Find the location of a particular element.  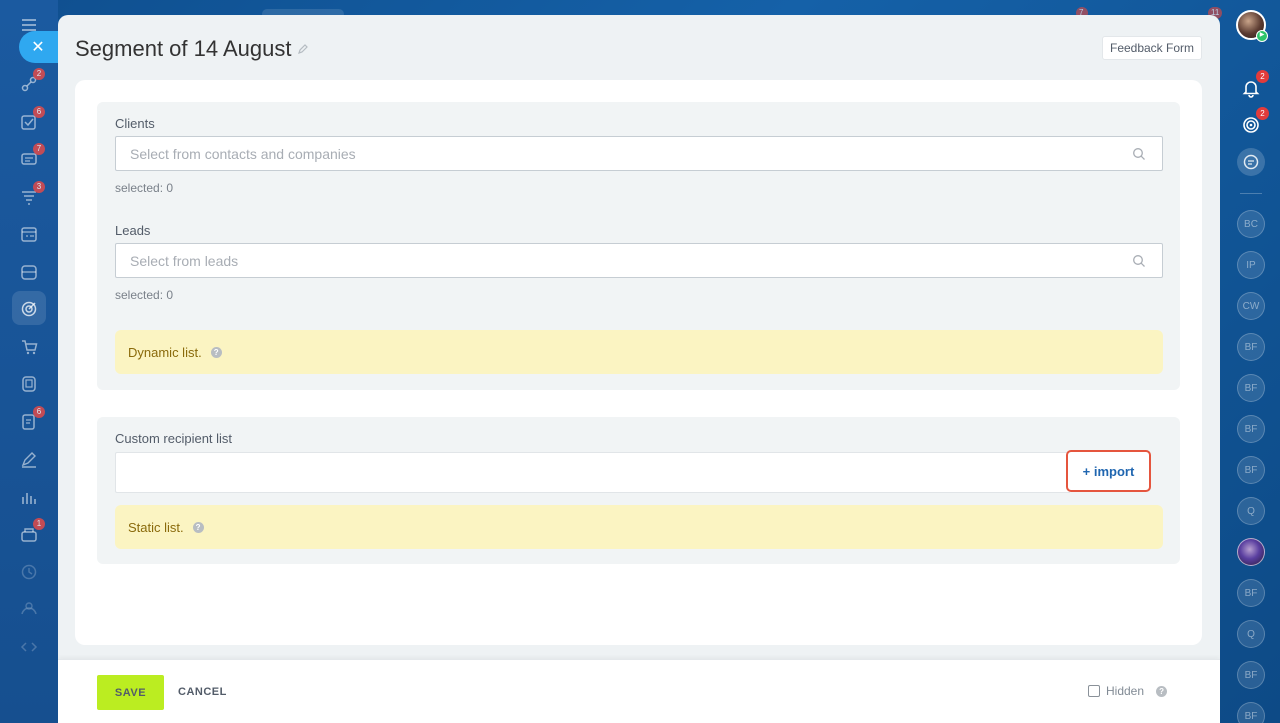

right-sidebar is located at coordinates (1250, 361).